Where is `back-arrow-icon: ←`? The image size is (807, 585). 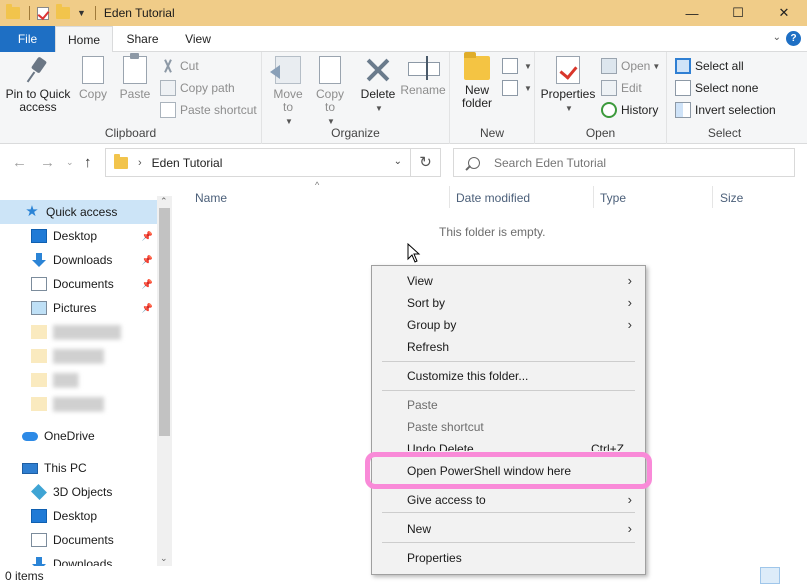 back-arrow-icon: ← is located at coordinates (19, 162).